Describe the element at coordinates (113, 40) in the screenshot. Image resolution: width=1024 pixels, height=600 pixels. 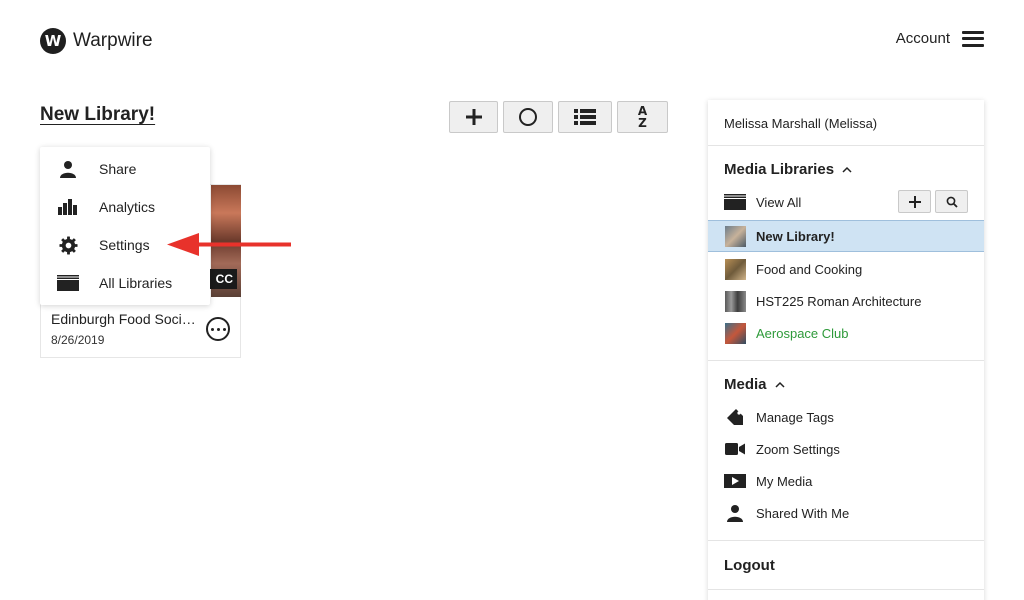
I see `logo-text: Warpwire` at that location.